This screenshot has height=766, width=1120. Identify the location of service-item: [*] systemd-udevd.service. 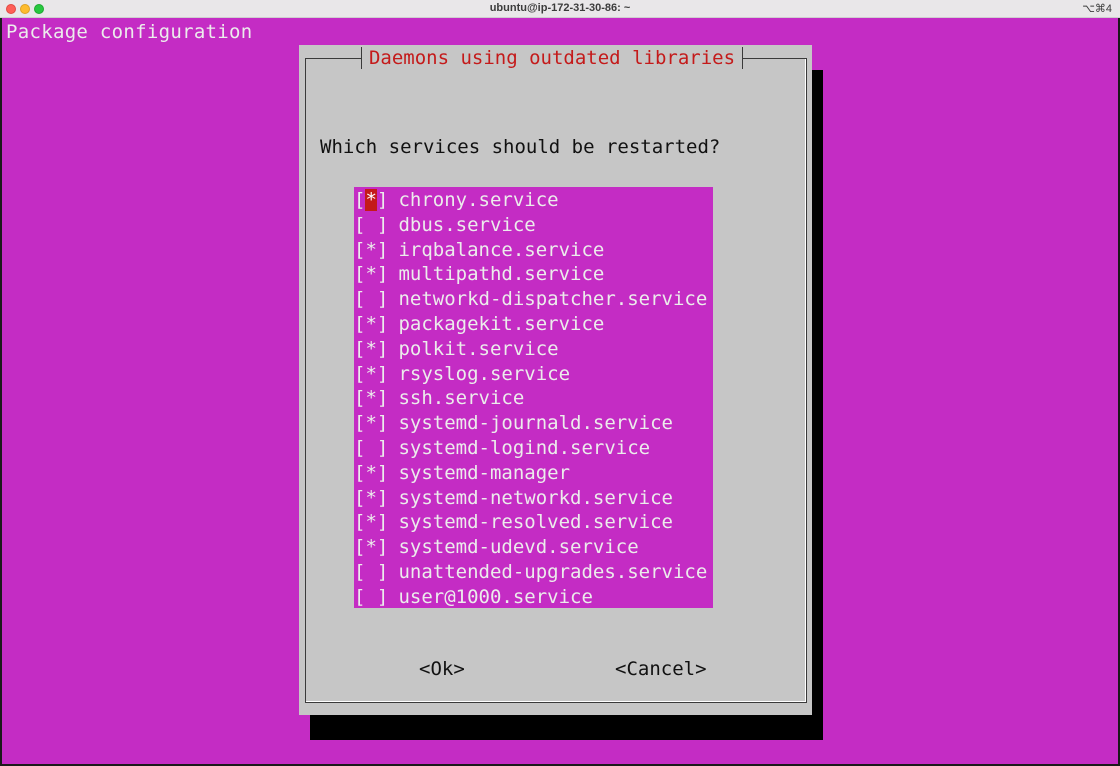
(533, 547).